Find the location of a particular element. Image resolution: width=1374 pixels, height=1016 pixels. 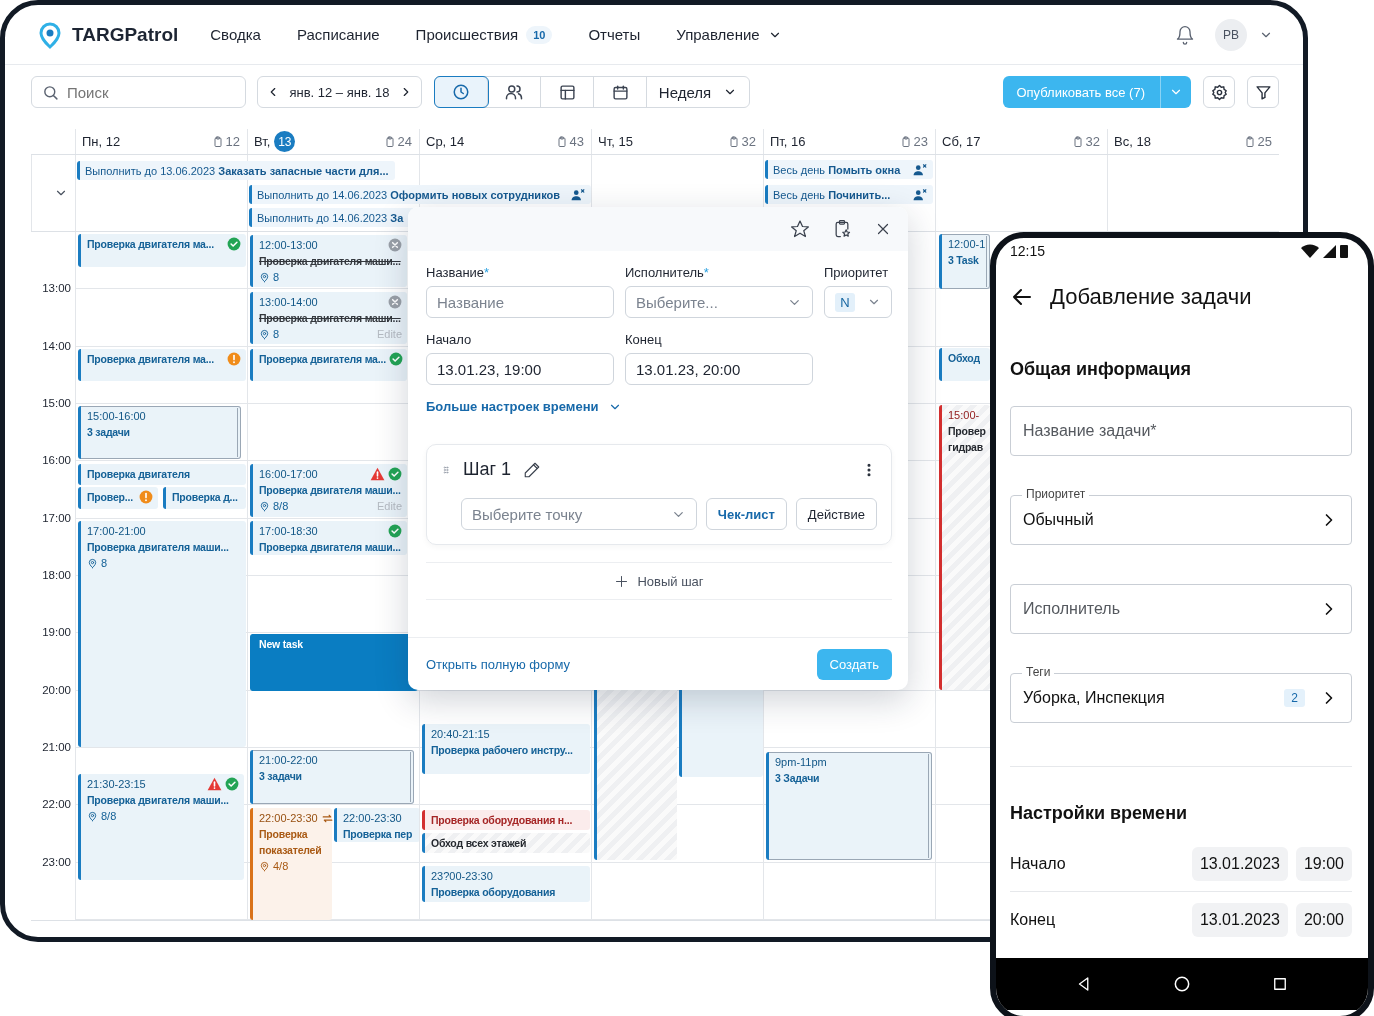

calendar-event: 17:00-21:00 Проверка двигателя маши... 8 is located at coordinates (162, 634).